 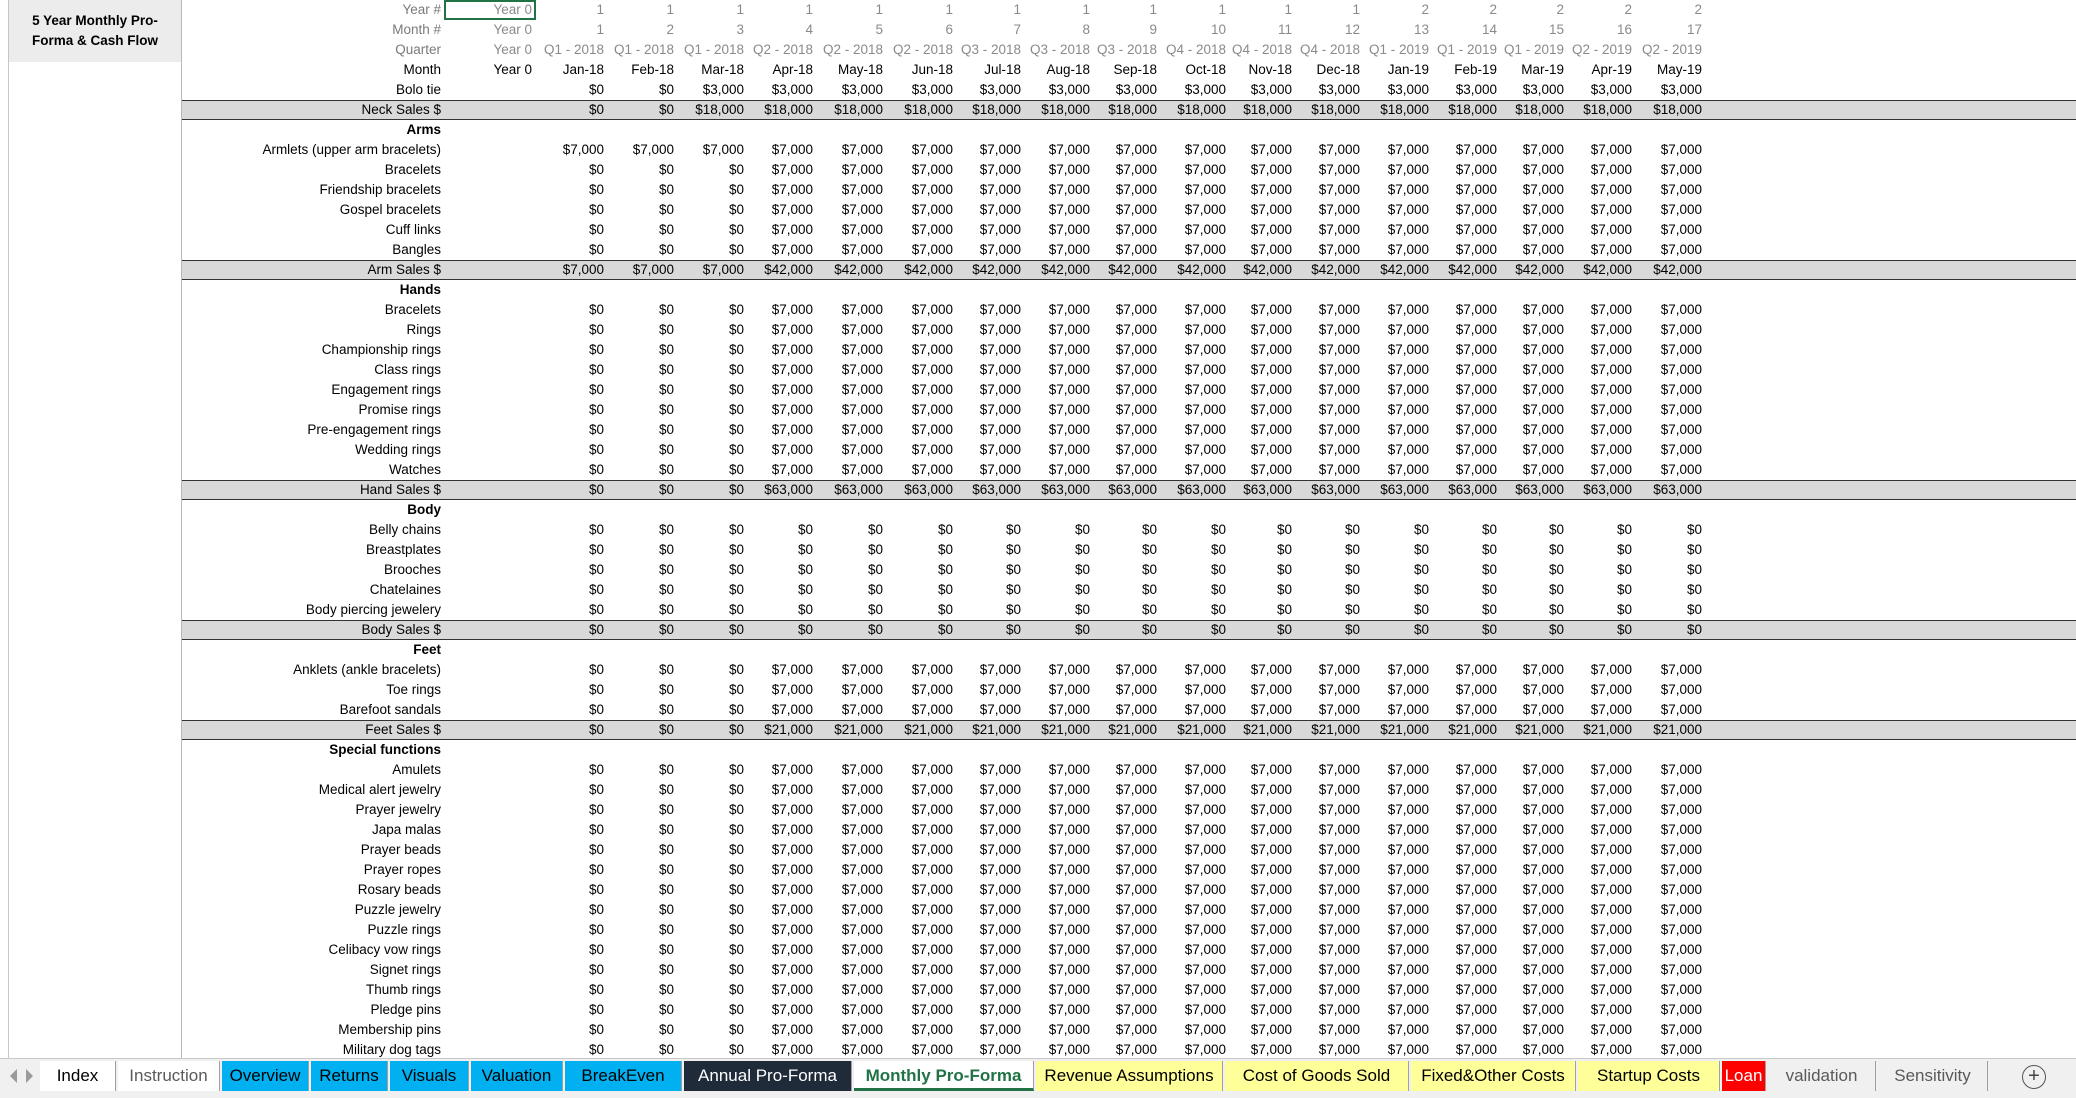 What do you see at coordinates (313, 450) in the screenshot?
I see `row-label: Wedding rings` at bounding box center [313, 450].